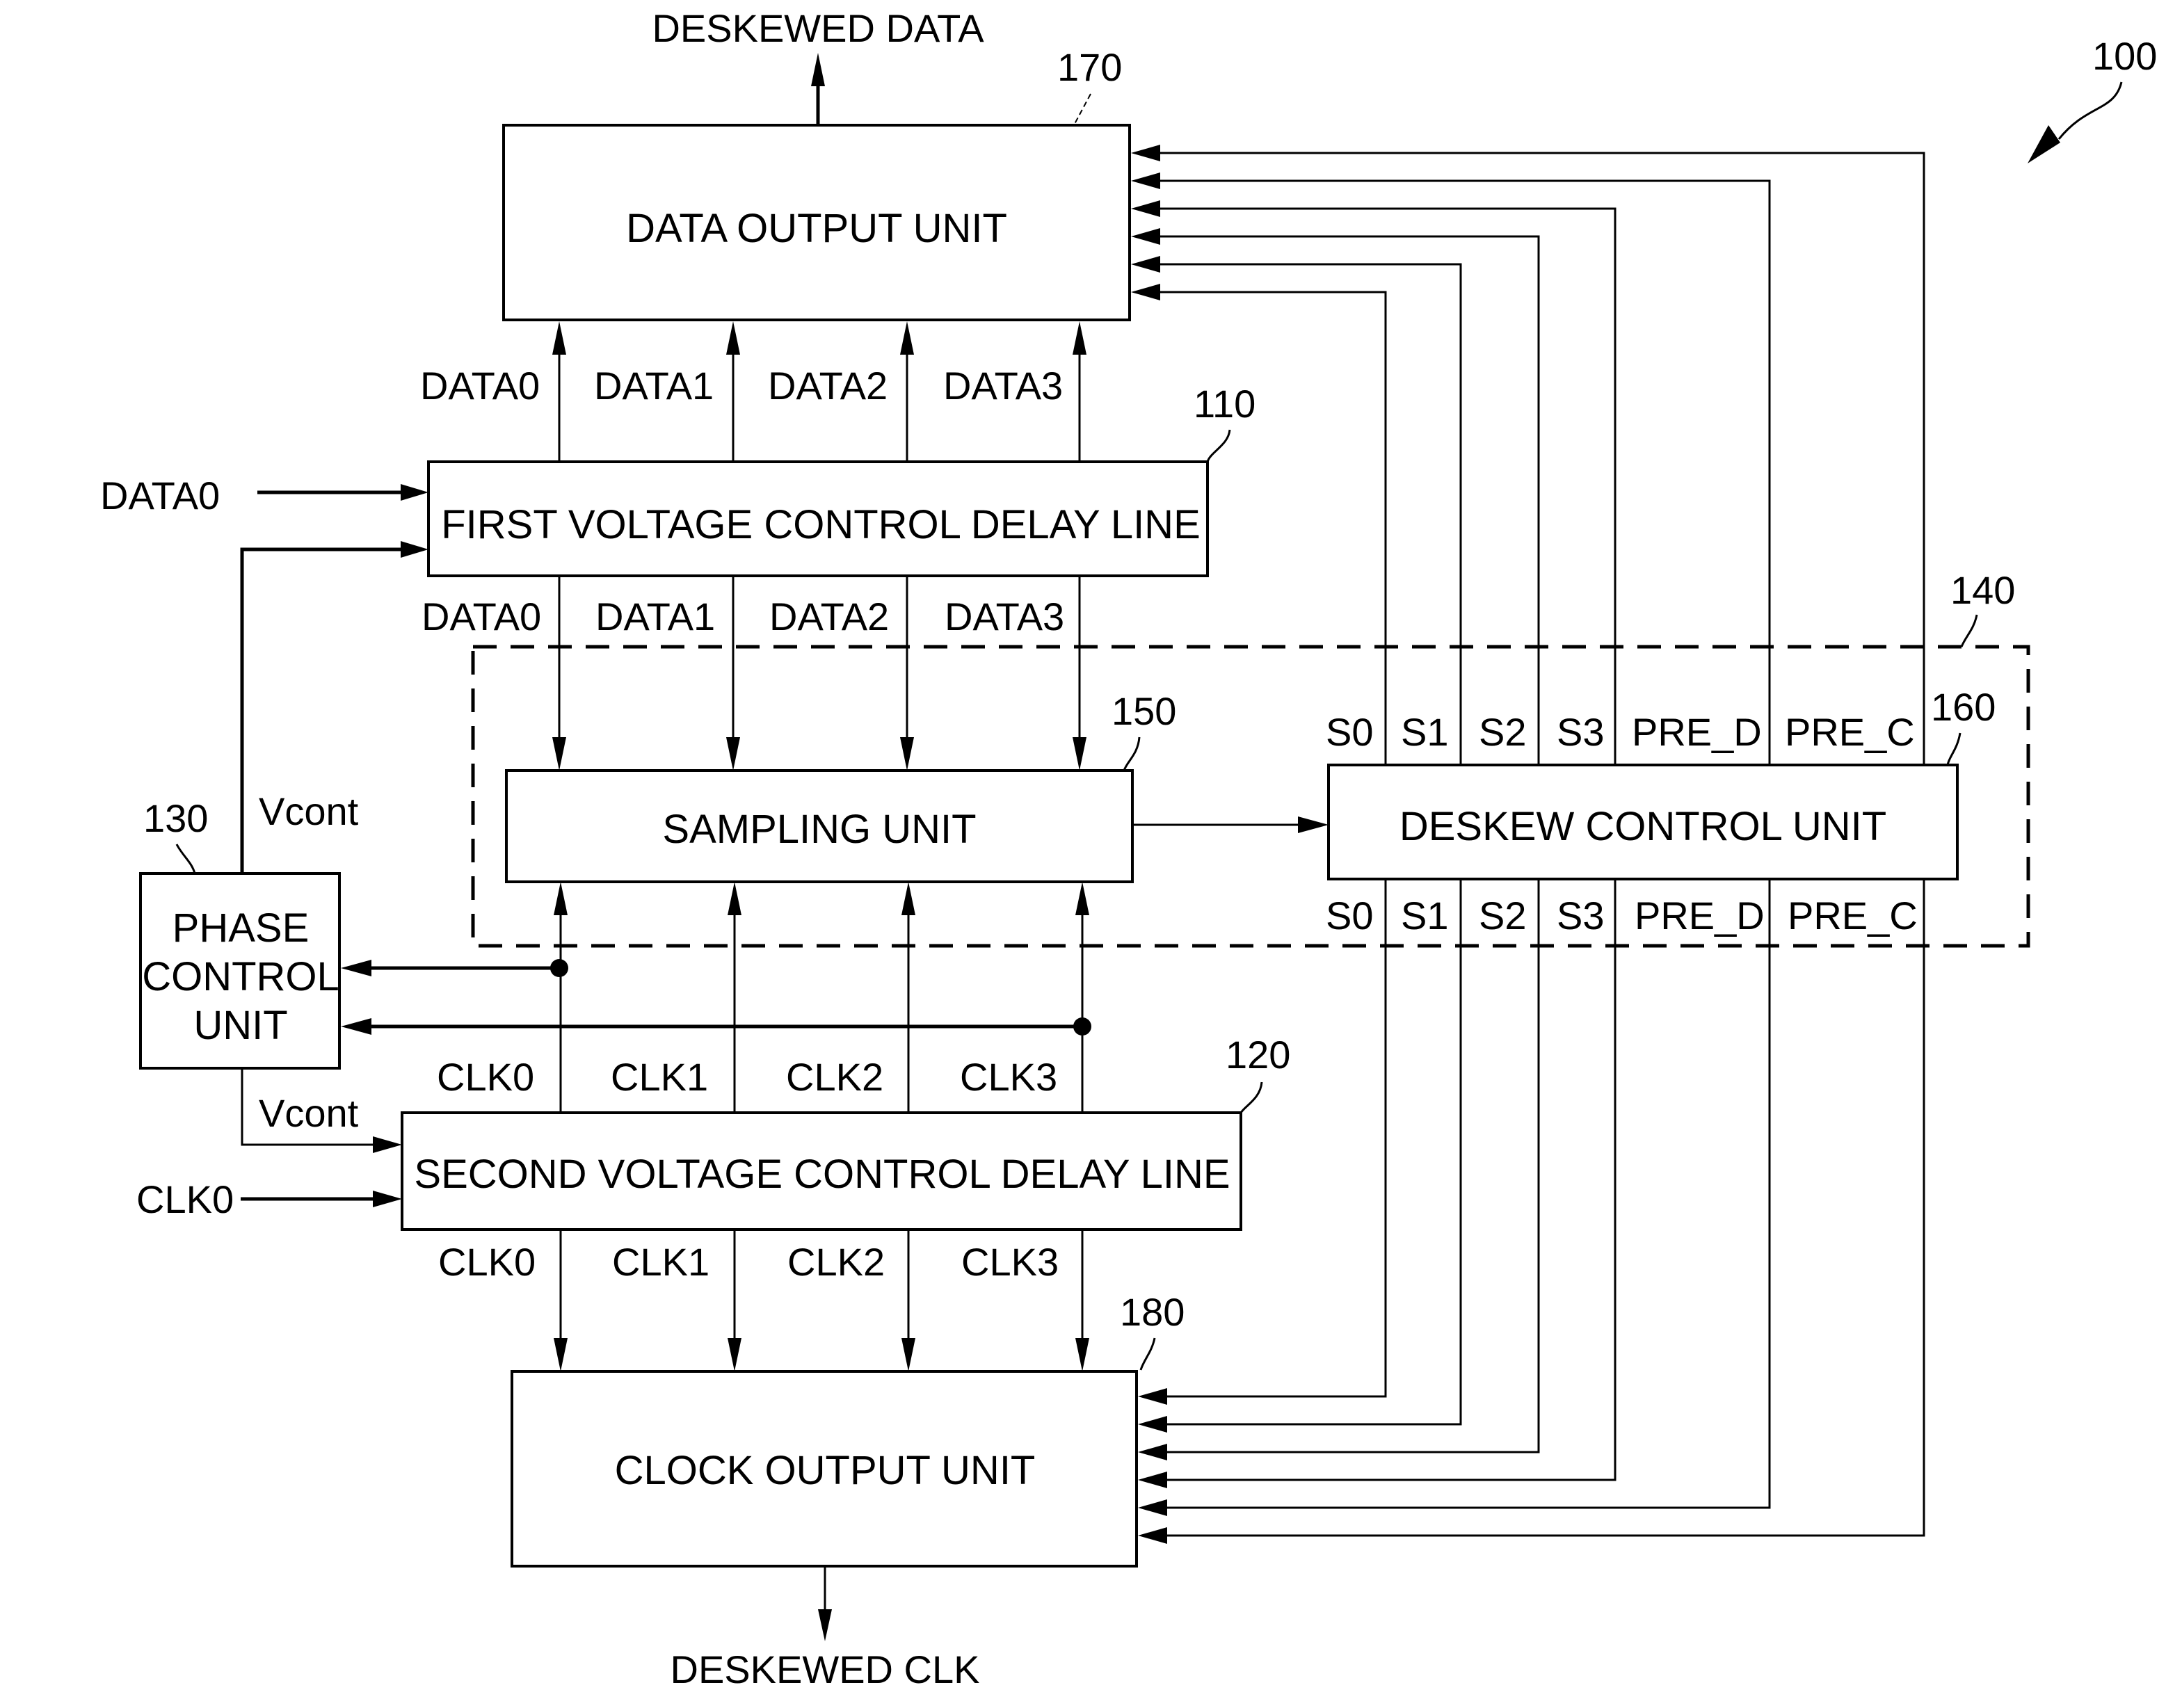  I want to click on deskew-control-unit-label: DESKEW CONTROL UNIT, so click(1643, 826).